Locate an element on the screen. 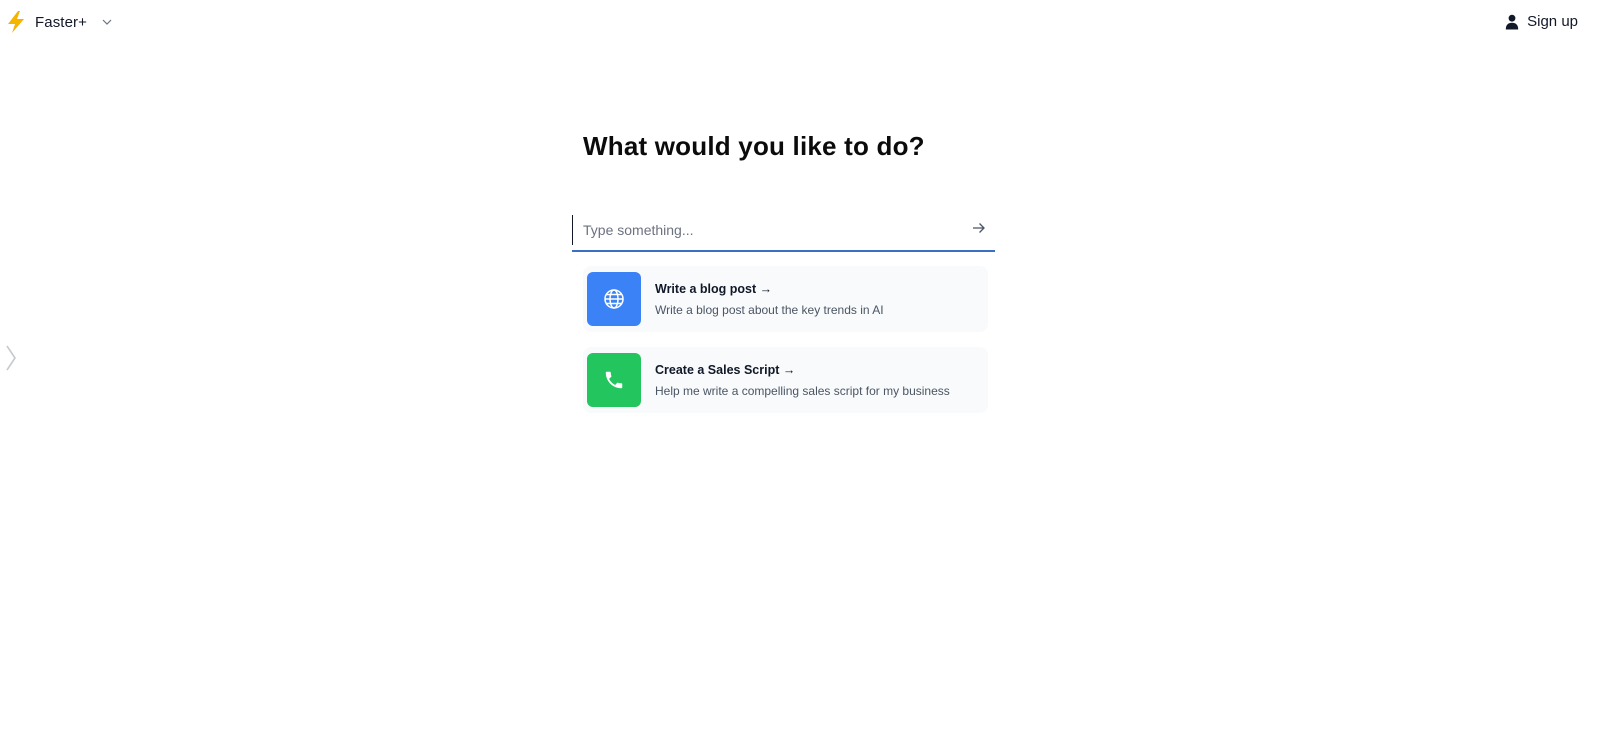  signup-button: Sign up is located at coordinates (1541, 21).